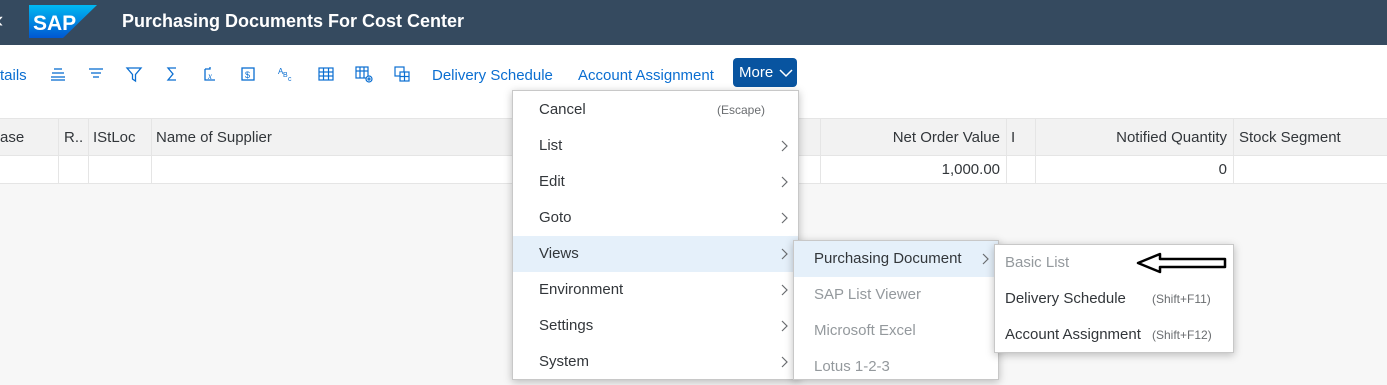 Image resolution: width=1387 pixels, height=385 pixels. What do you see at coordinates (1311, 137) in the screenshot?
I see `column-header-stock-segment: Stock Segment` at bounding box center [1311, 137].